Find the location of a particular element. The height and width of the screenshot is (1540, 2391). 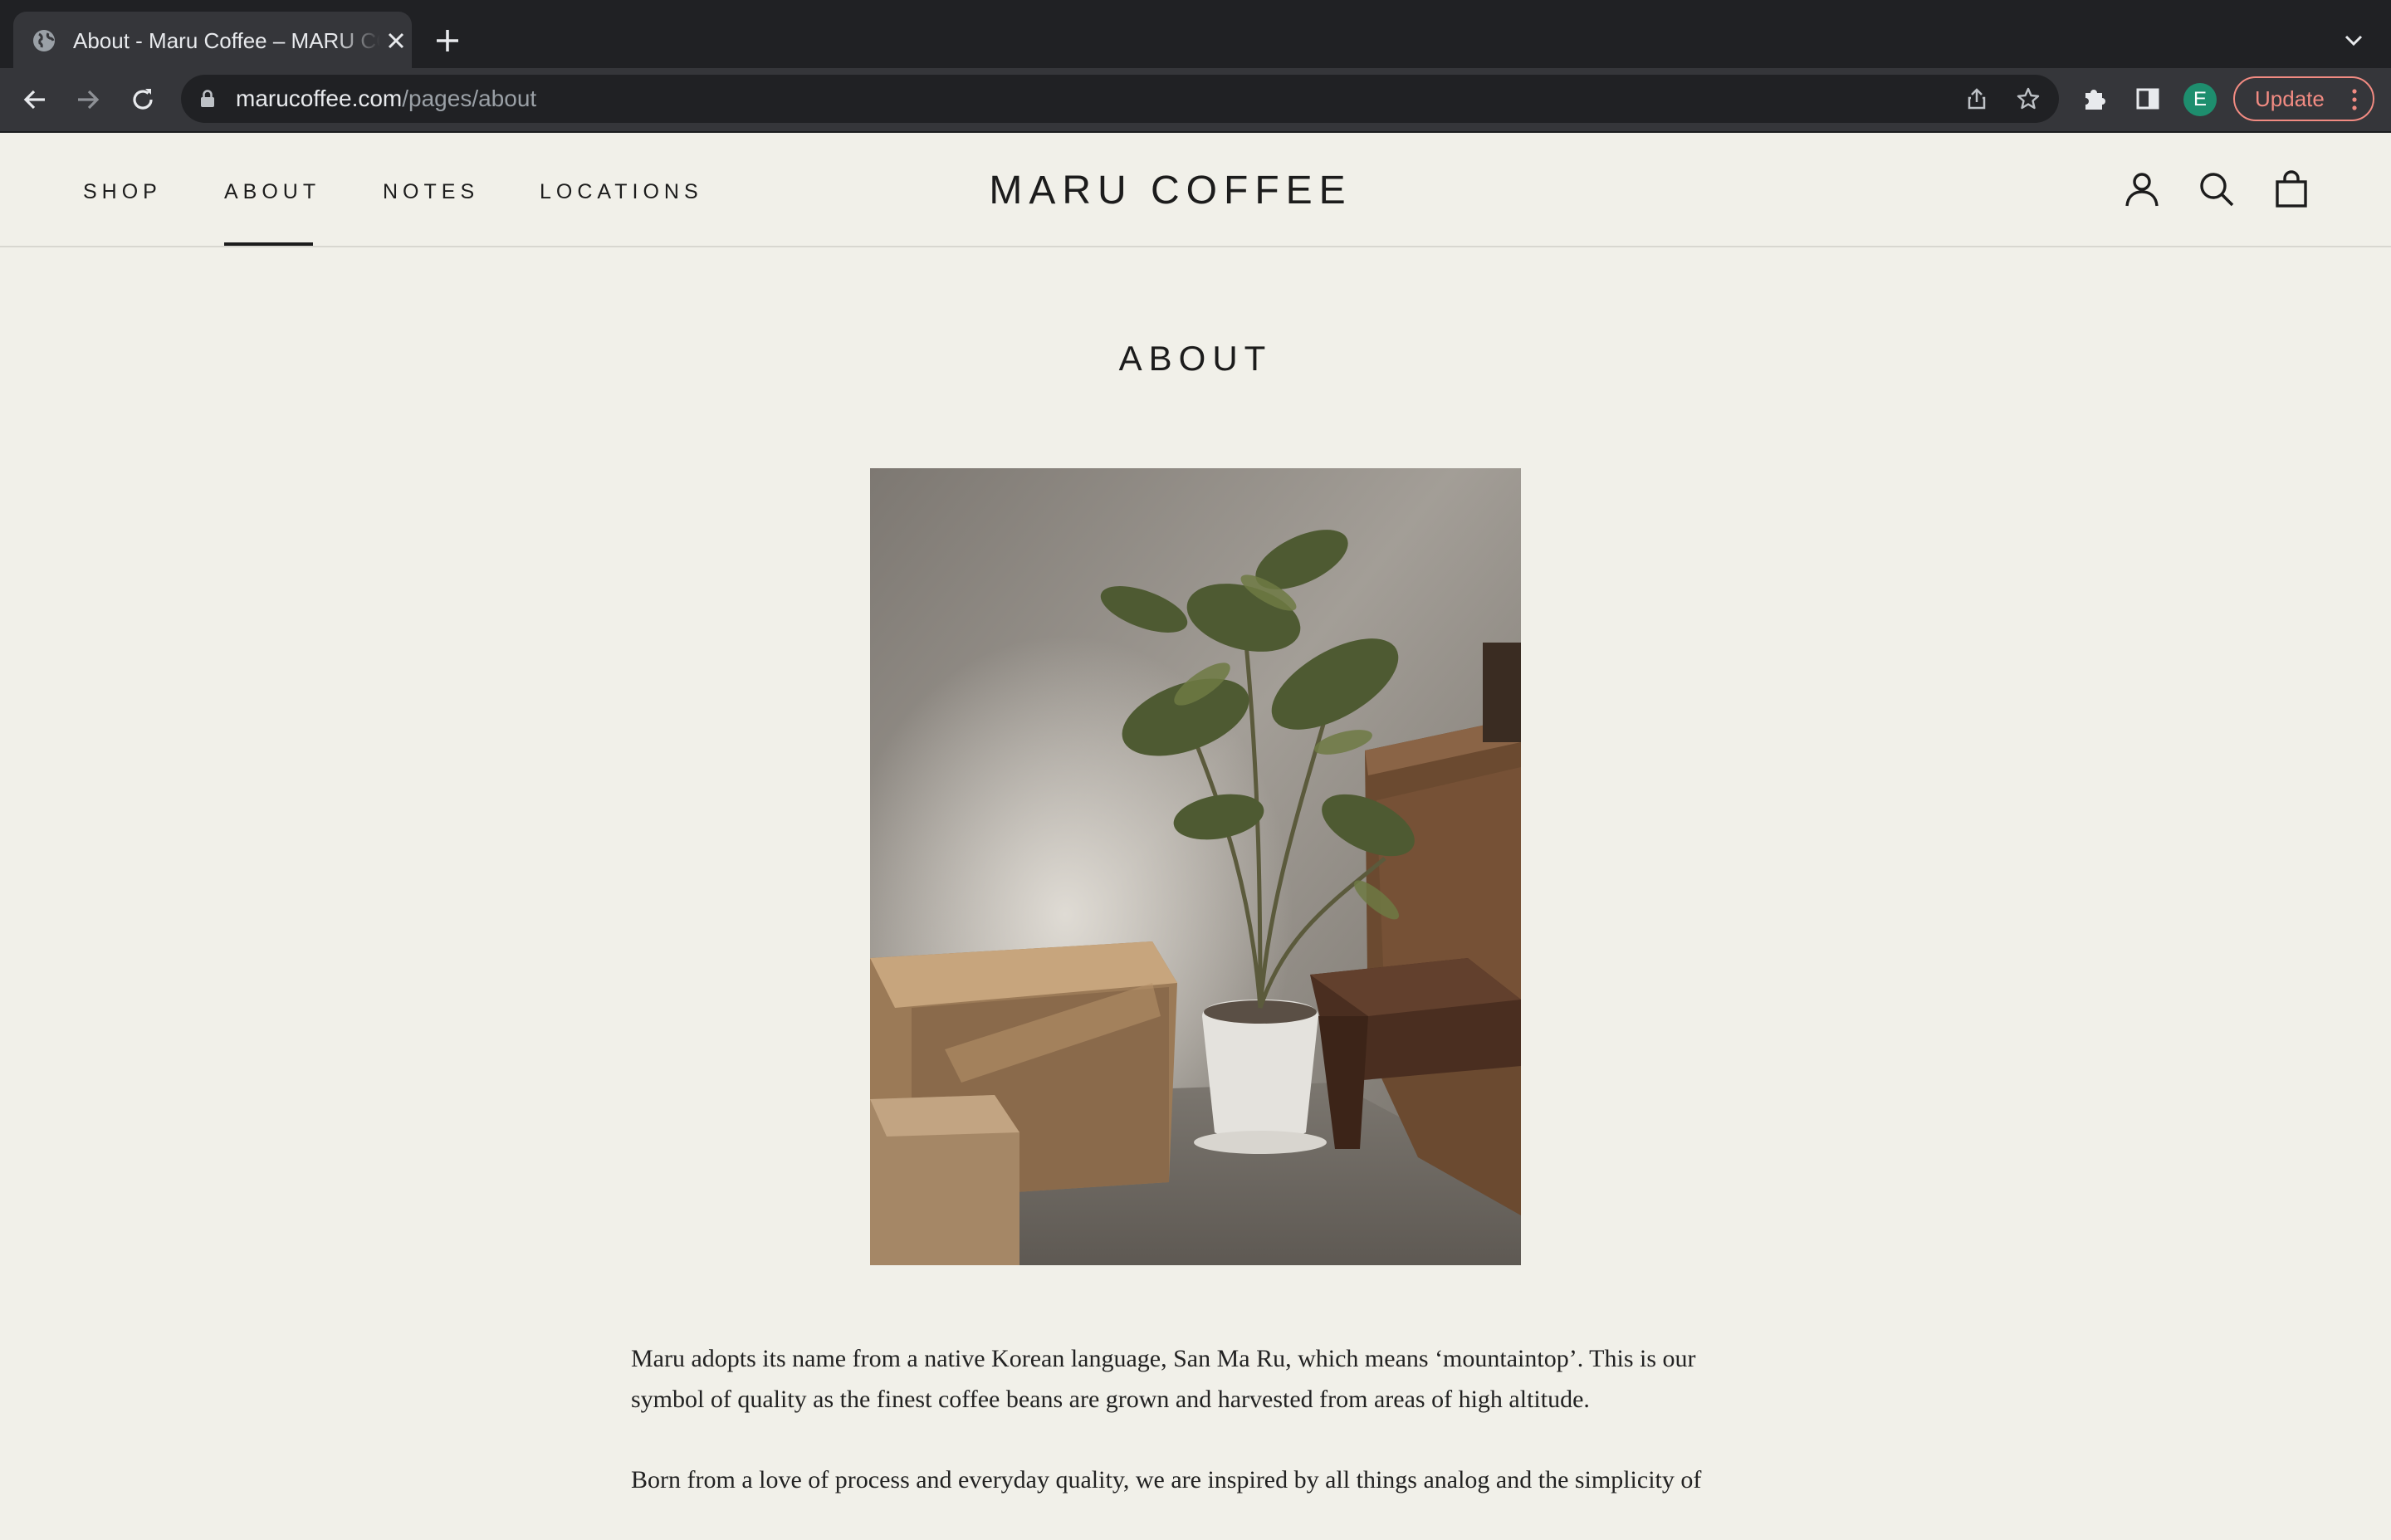

close-tab-icon is located at coordinates (396, 41).